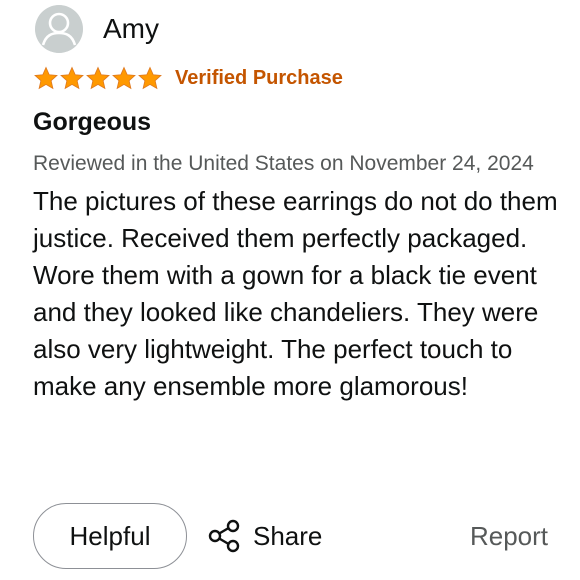 The image size is (580, 580). I want to click on report-link: Report, so click(509, 536).